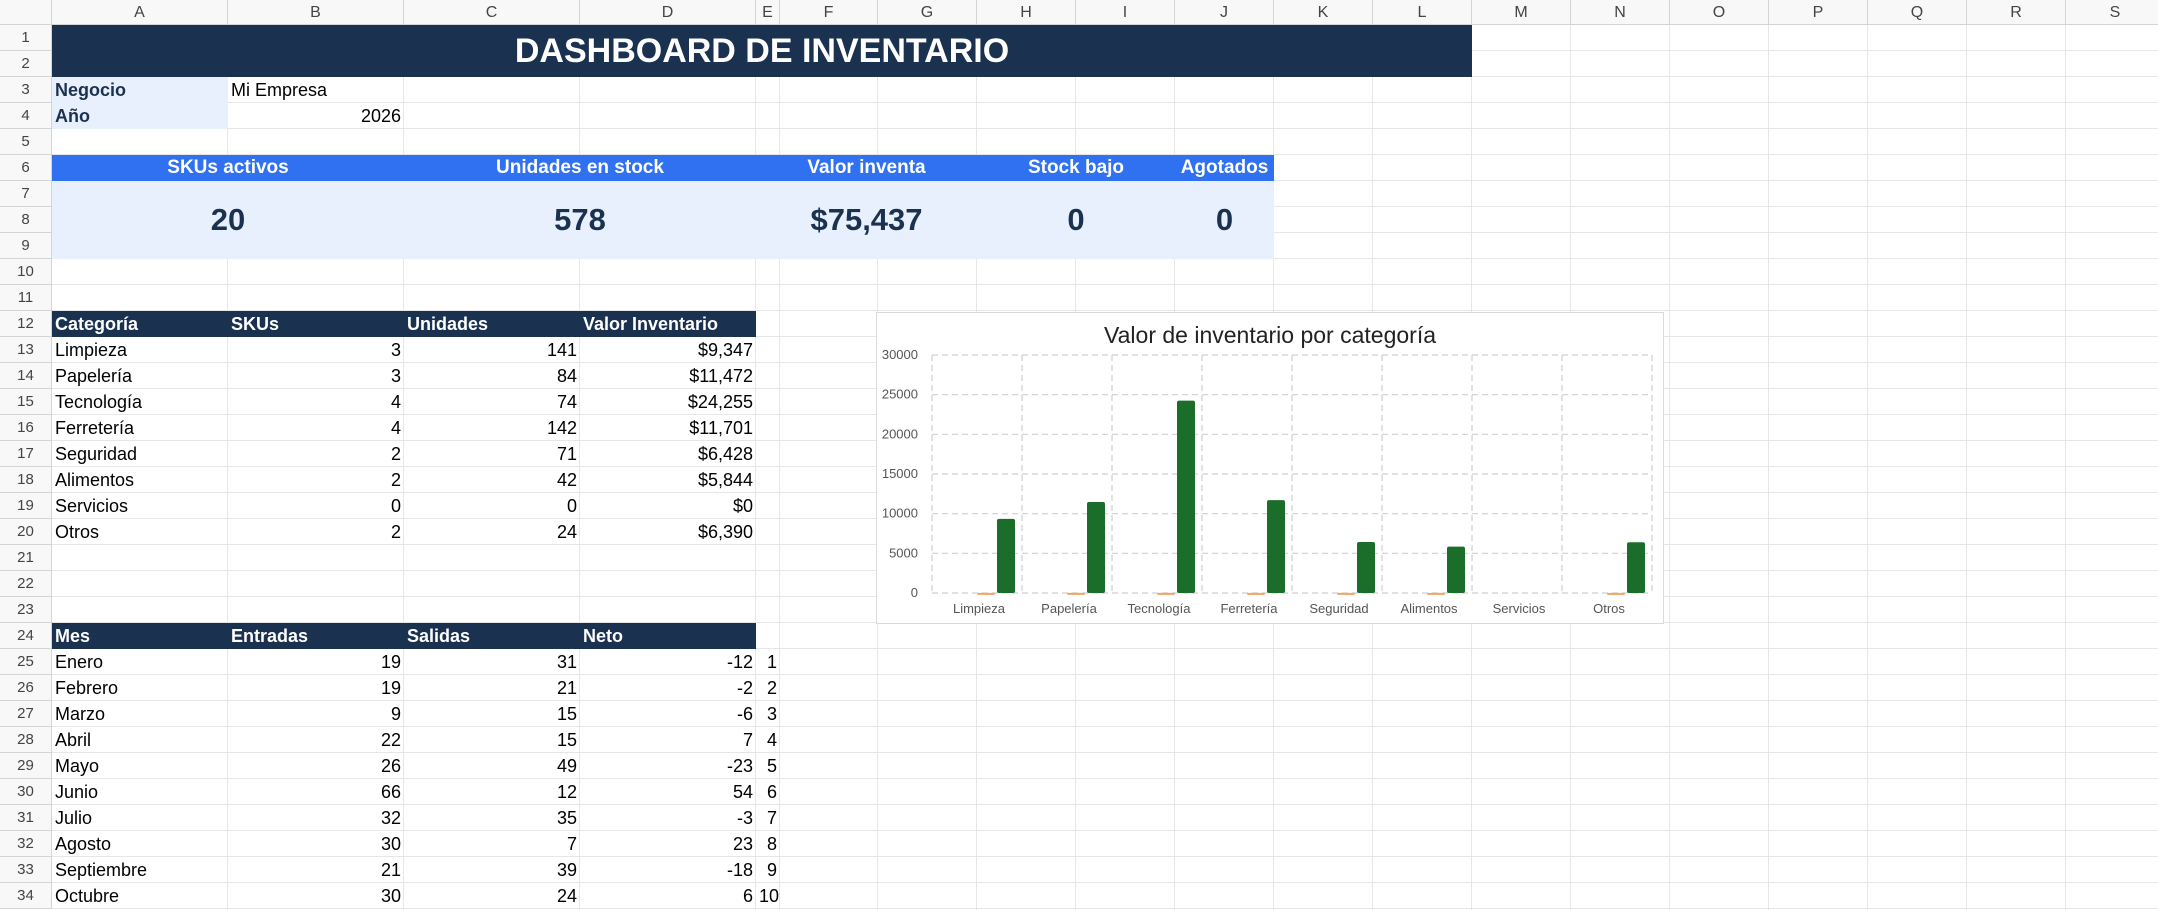 The image size is (2158, 910). What do you see at coordinates (768, 714) in the screenshot?
I see `month-index-cell: 3` at bounding box center [768, 714].